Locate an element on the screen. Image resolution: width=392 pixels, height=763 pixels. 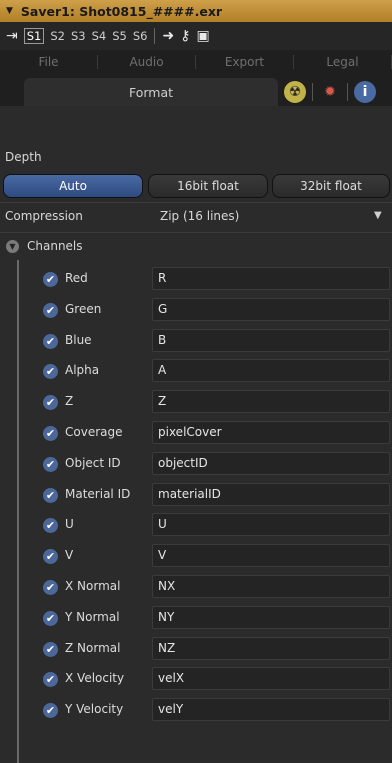
channel-label: Green is located at coordinates (83, 308).